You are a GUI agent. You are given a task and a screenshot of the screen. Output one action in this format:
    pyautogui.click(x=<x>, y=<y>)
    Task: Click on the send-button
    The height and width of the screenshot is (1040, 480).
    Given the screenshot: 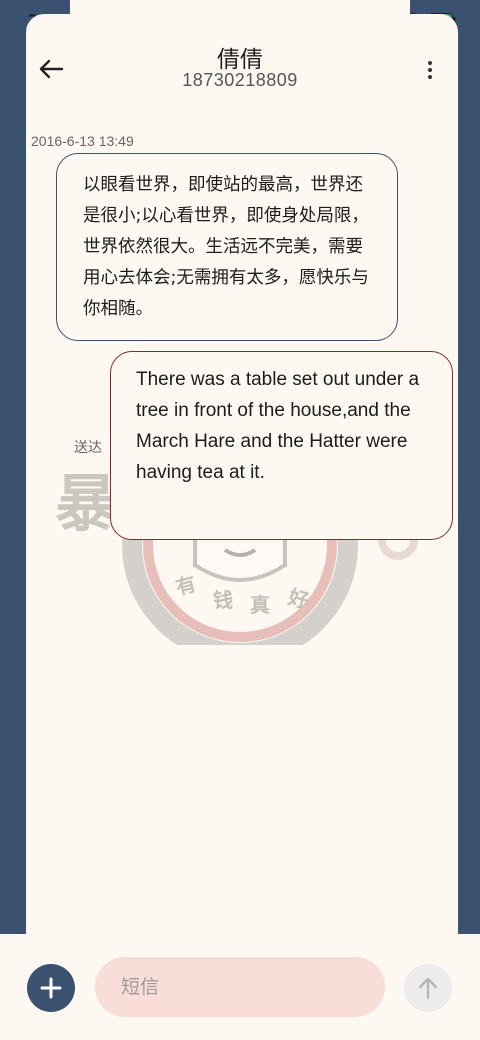 What is the action you would take?
    pyautogui.click(x=428, y=988)
    